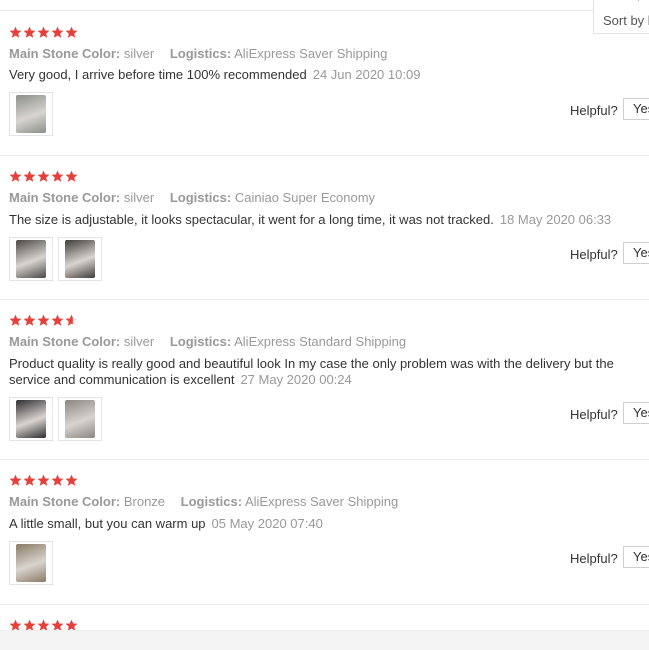 The height and width of the screenshot is (650, 649). Describe the element at coordinates (555, 219) in the screenshot. I see `review-date: 18 May 2020 06:33` at that location.